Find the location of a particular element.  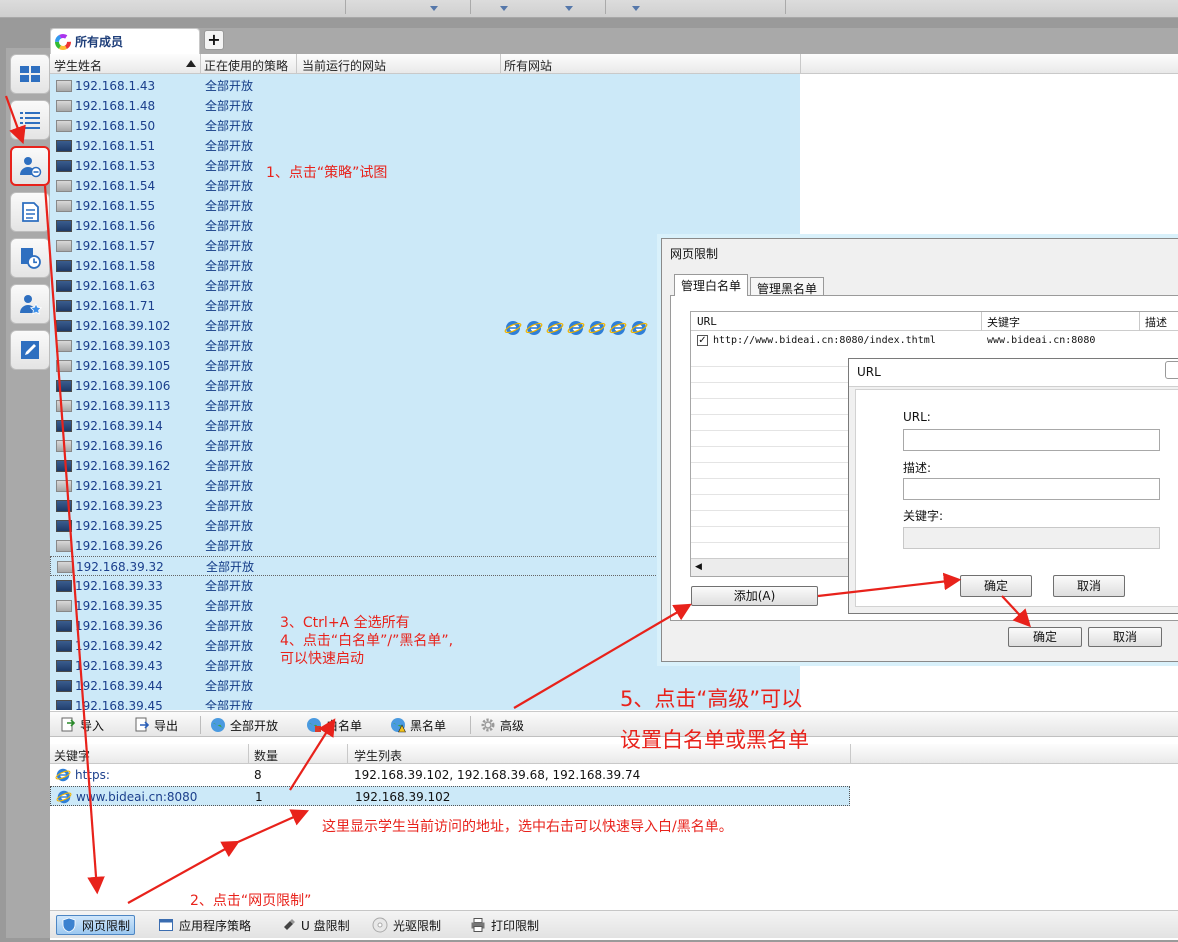

tab-print-restriction: 打印限制 is located at coordinates (504, 925).